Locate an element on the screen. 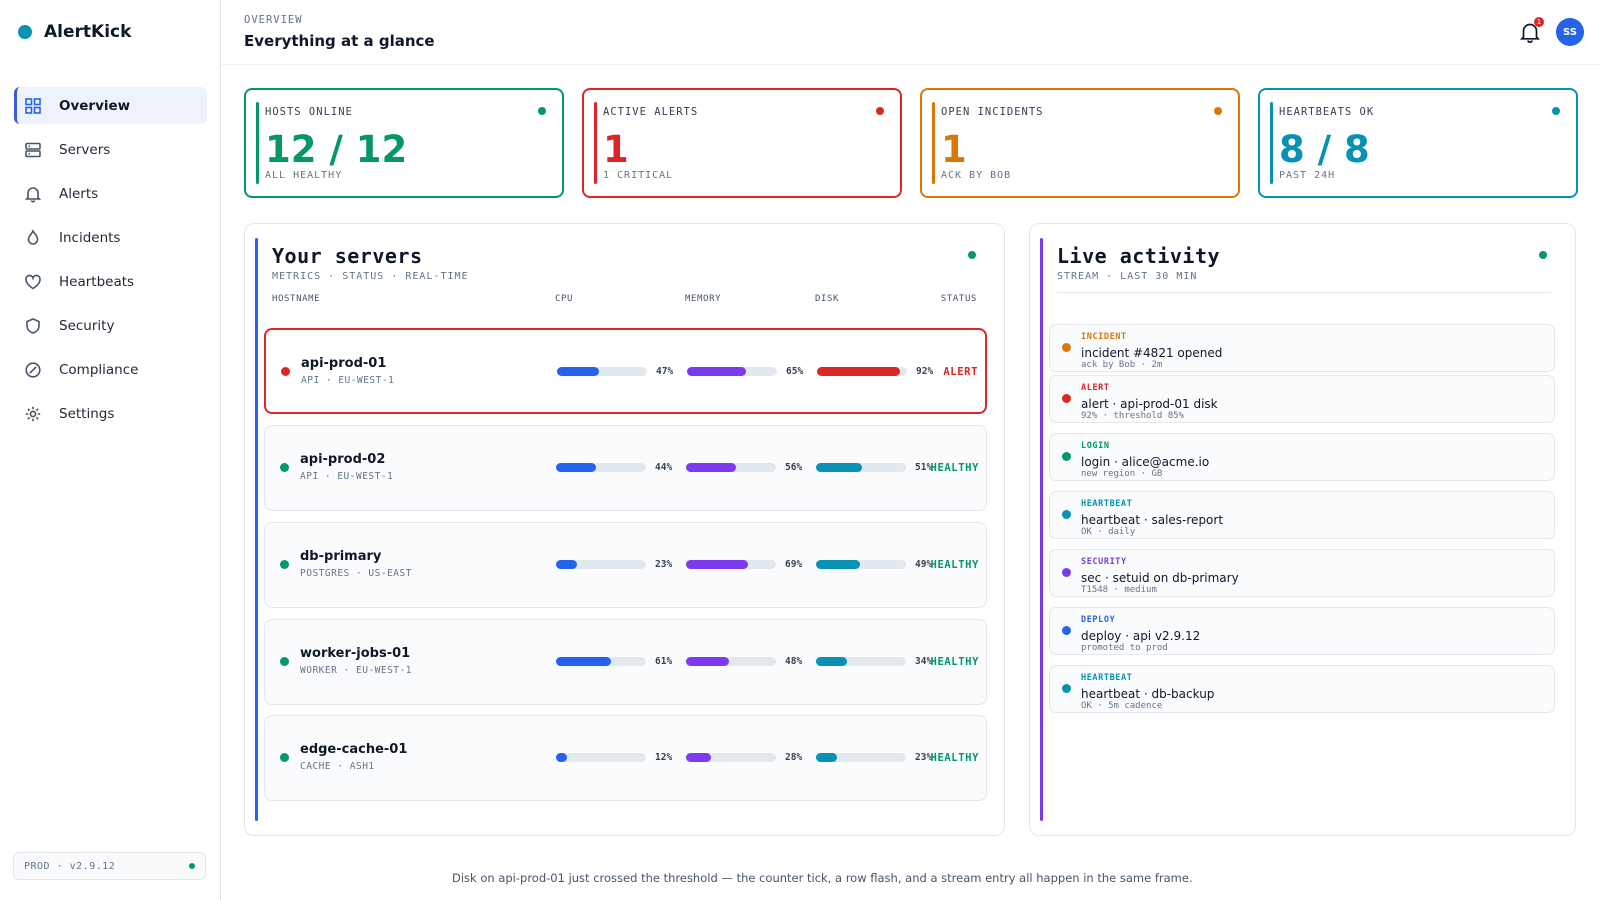  brand: AlertKick is located at coordinates (74, 32).